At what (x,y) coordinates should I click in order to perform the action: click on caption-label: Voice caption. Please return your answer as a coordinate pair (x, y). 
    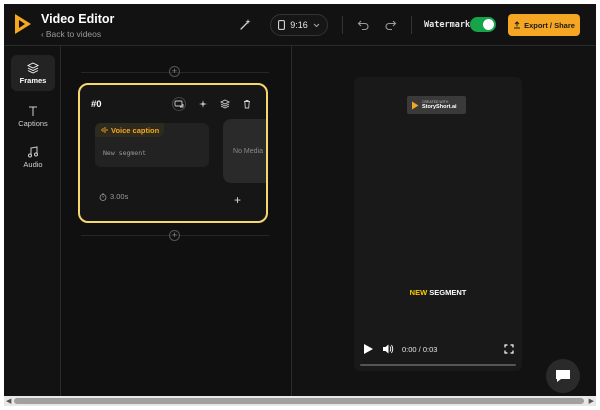
    Looking at the image, I should click on (135, 130).